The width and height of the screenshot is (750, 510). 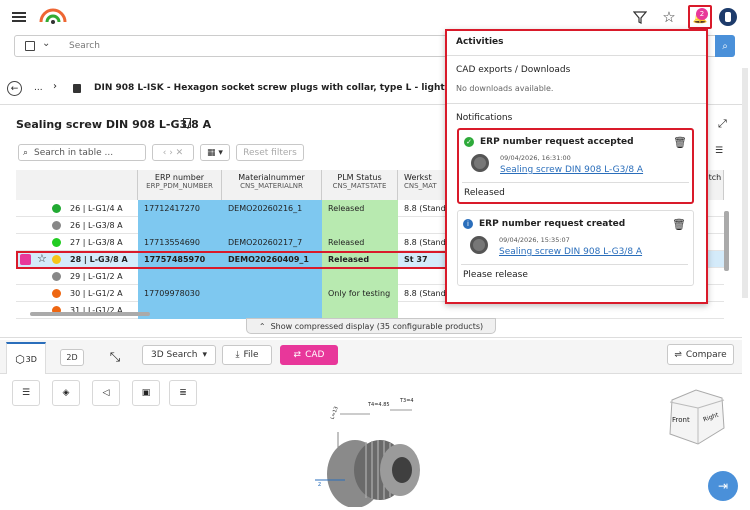 I want to click on reset-filters-button: Reset filters, so click(x=270, y=152).